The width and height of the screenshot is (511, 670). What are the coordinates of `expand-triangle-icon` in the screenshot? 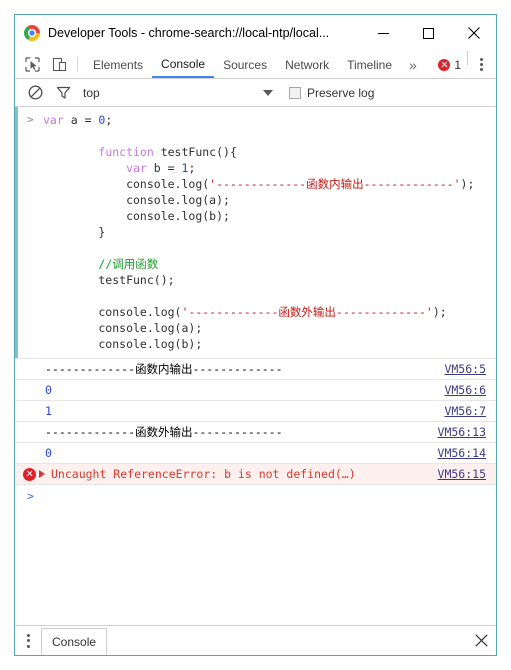 It's located at (42, 474).